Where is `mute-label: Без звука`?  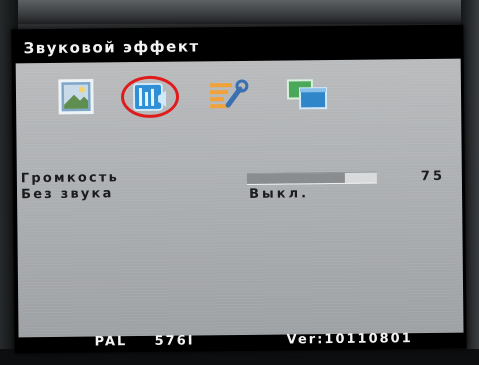 mute-label: Без звука is located at coordinates (67, 194).